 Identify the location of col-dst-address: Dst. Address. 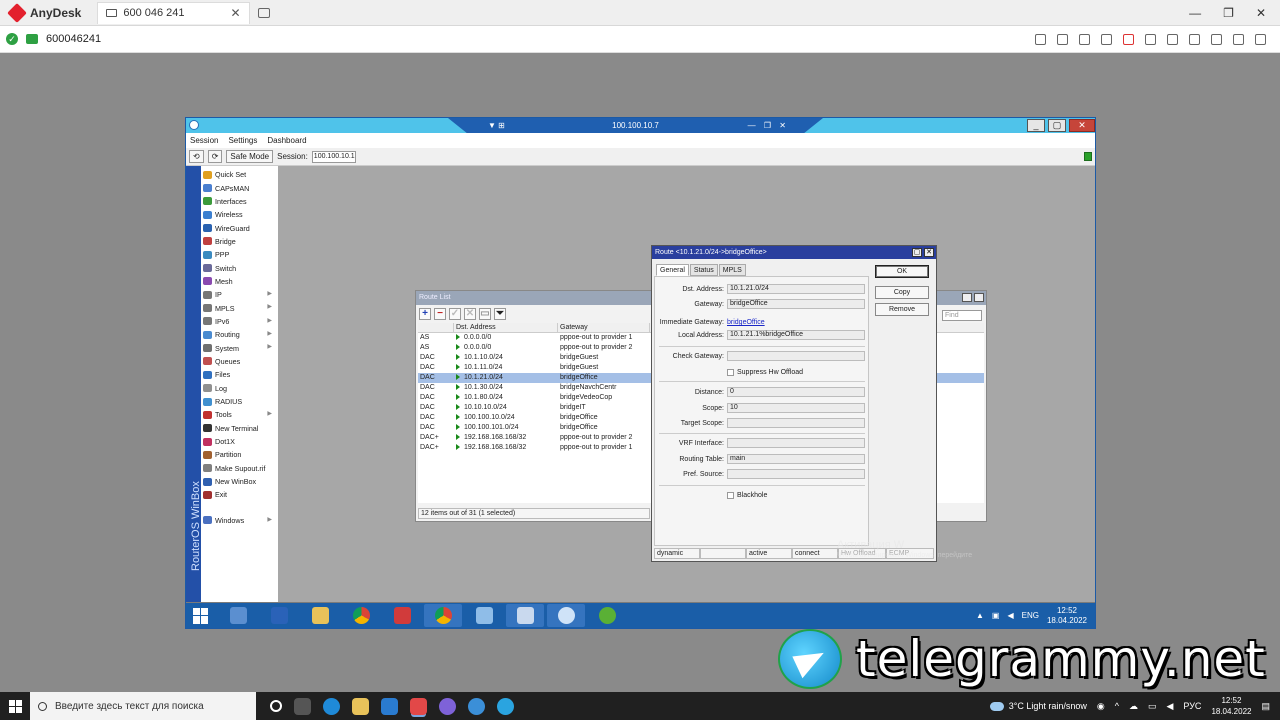
(506, 327).